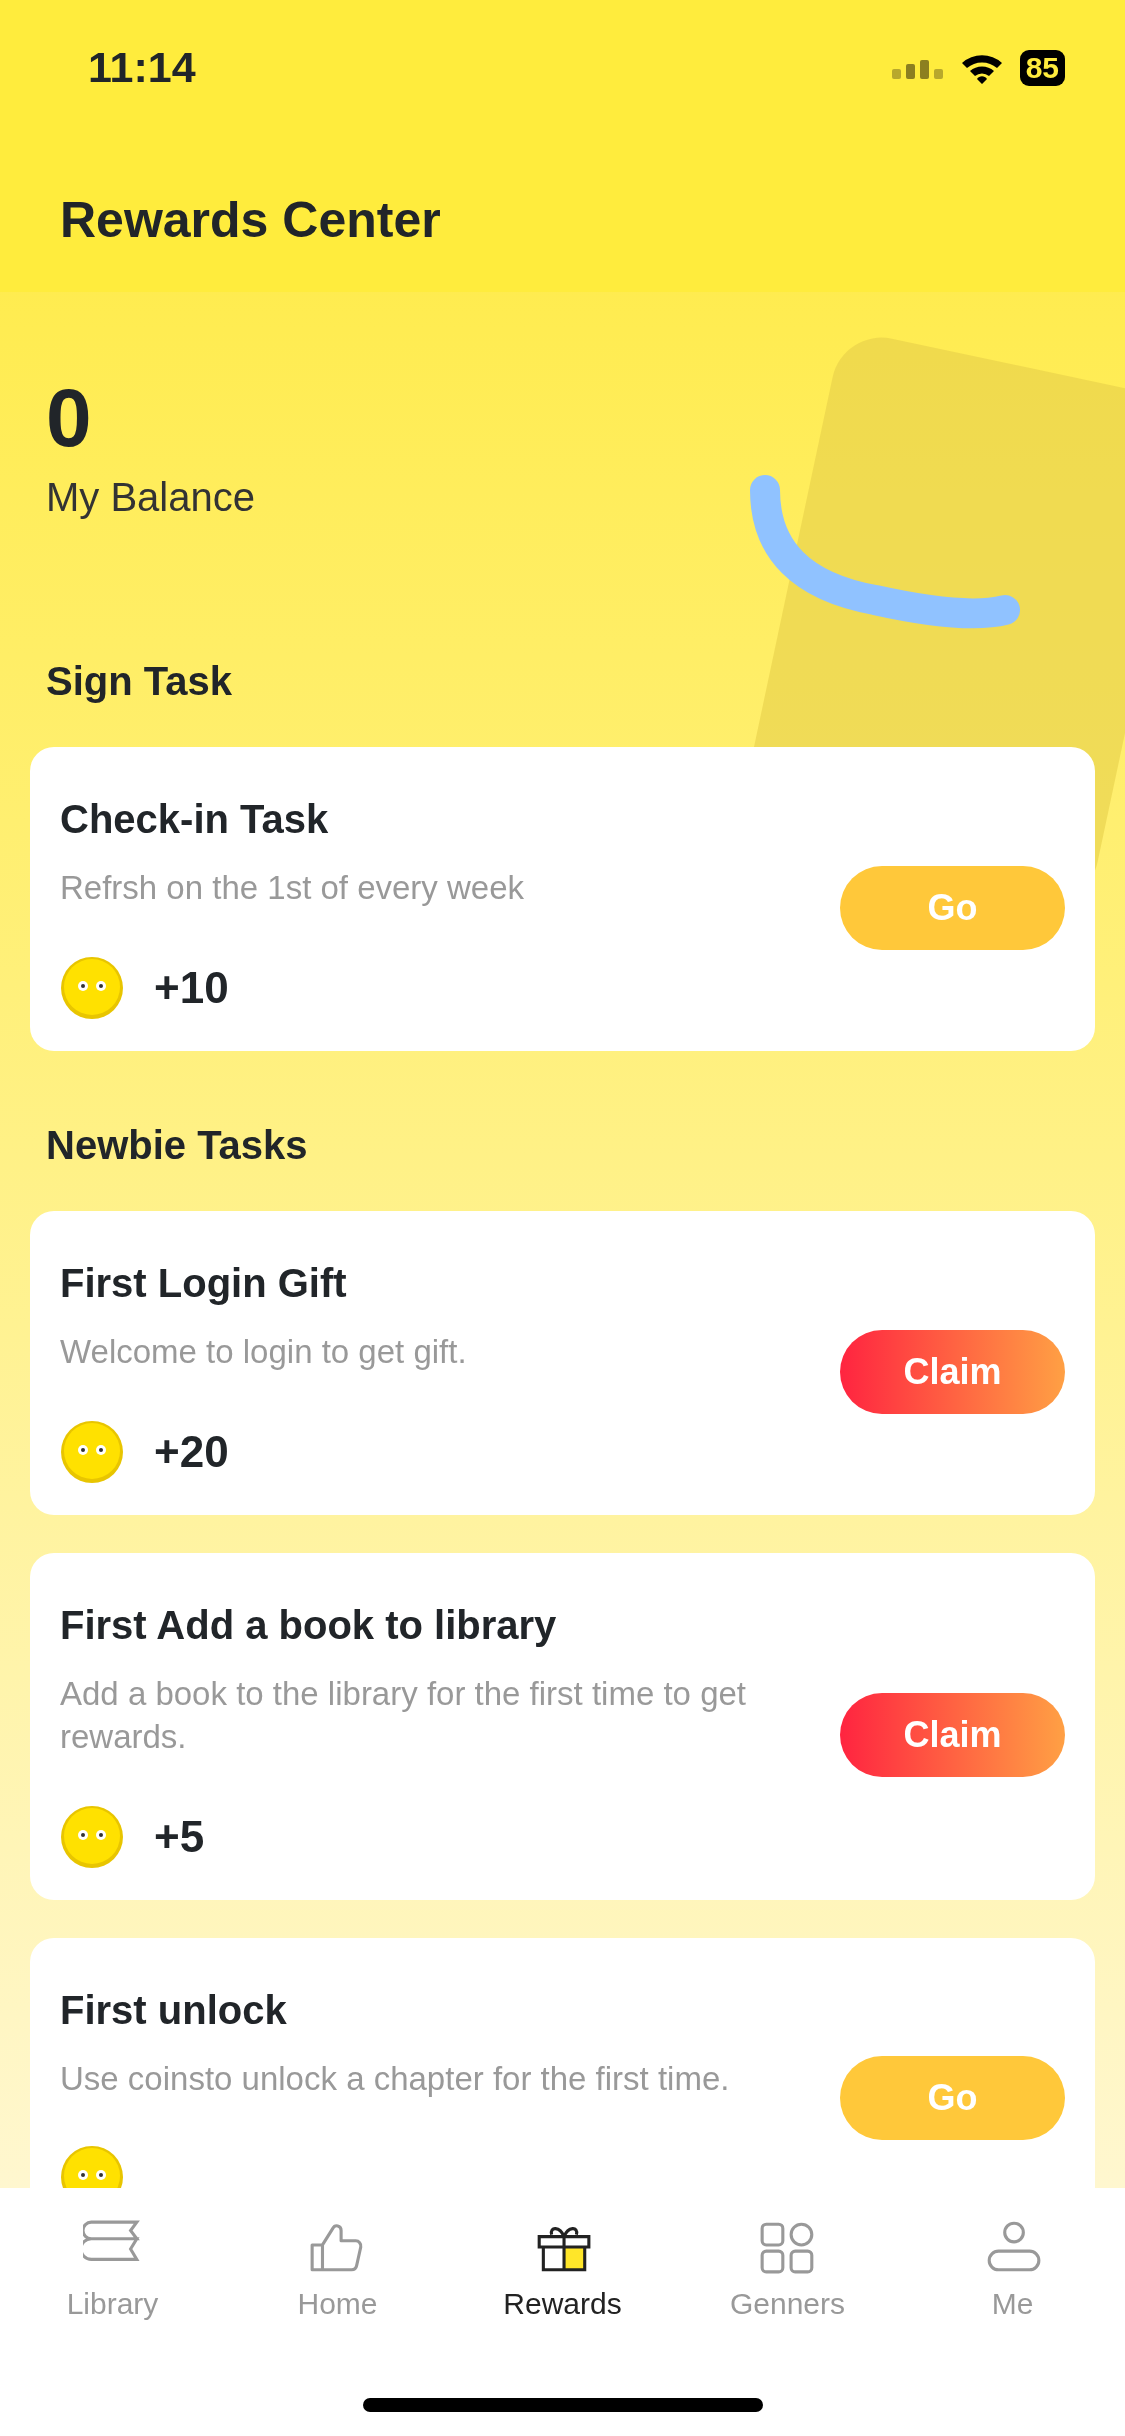 This screenshot has width=1125, height=2436. I want to click on balance-label: My Balance, so click(151, 497).